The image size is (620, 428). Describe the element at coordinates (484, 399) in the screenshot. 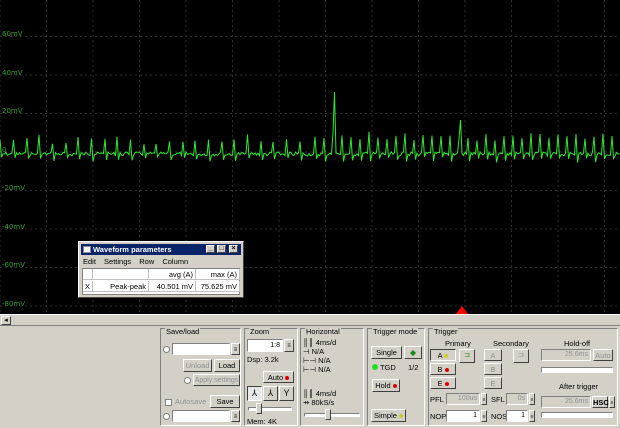

I see `pfl-spin-button: ≡` at that location.